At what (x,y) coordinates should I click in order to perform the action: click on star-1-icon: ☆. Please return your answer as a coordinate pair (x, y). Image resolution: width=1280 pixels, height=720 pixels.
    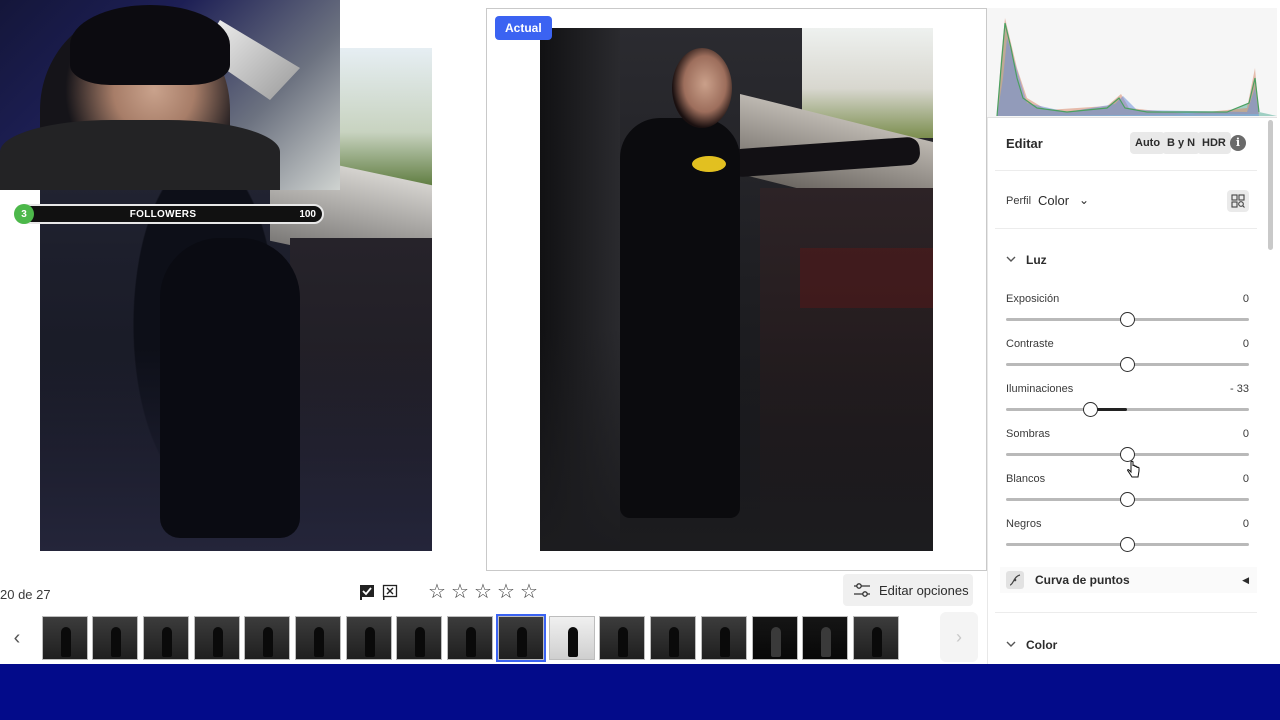
    Looking at the image, I should click on (437, 592).